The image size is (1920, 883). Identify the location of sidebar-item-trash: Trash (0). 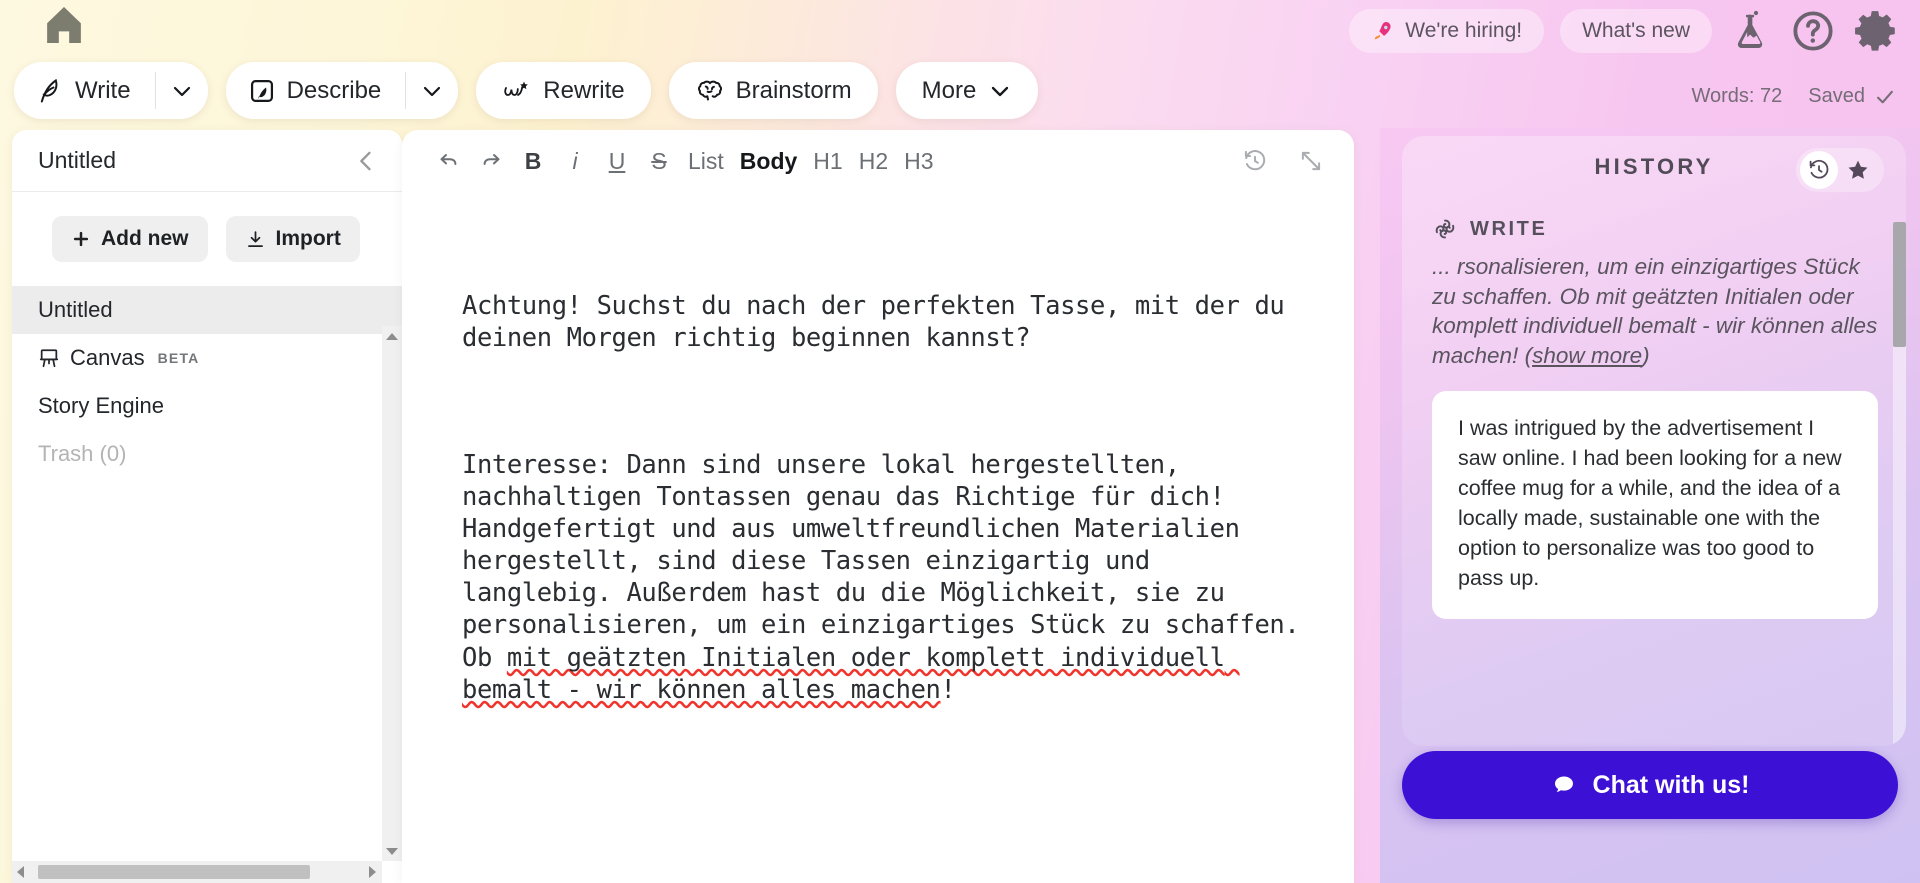
(207, 454).